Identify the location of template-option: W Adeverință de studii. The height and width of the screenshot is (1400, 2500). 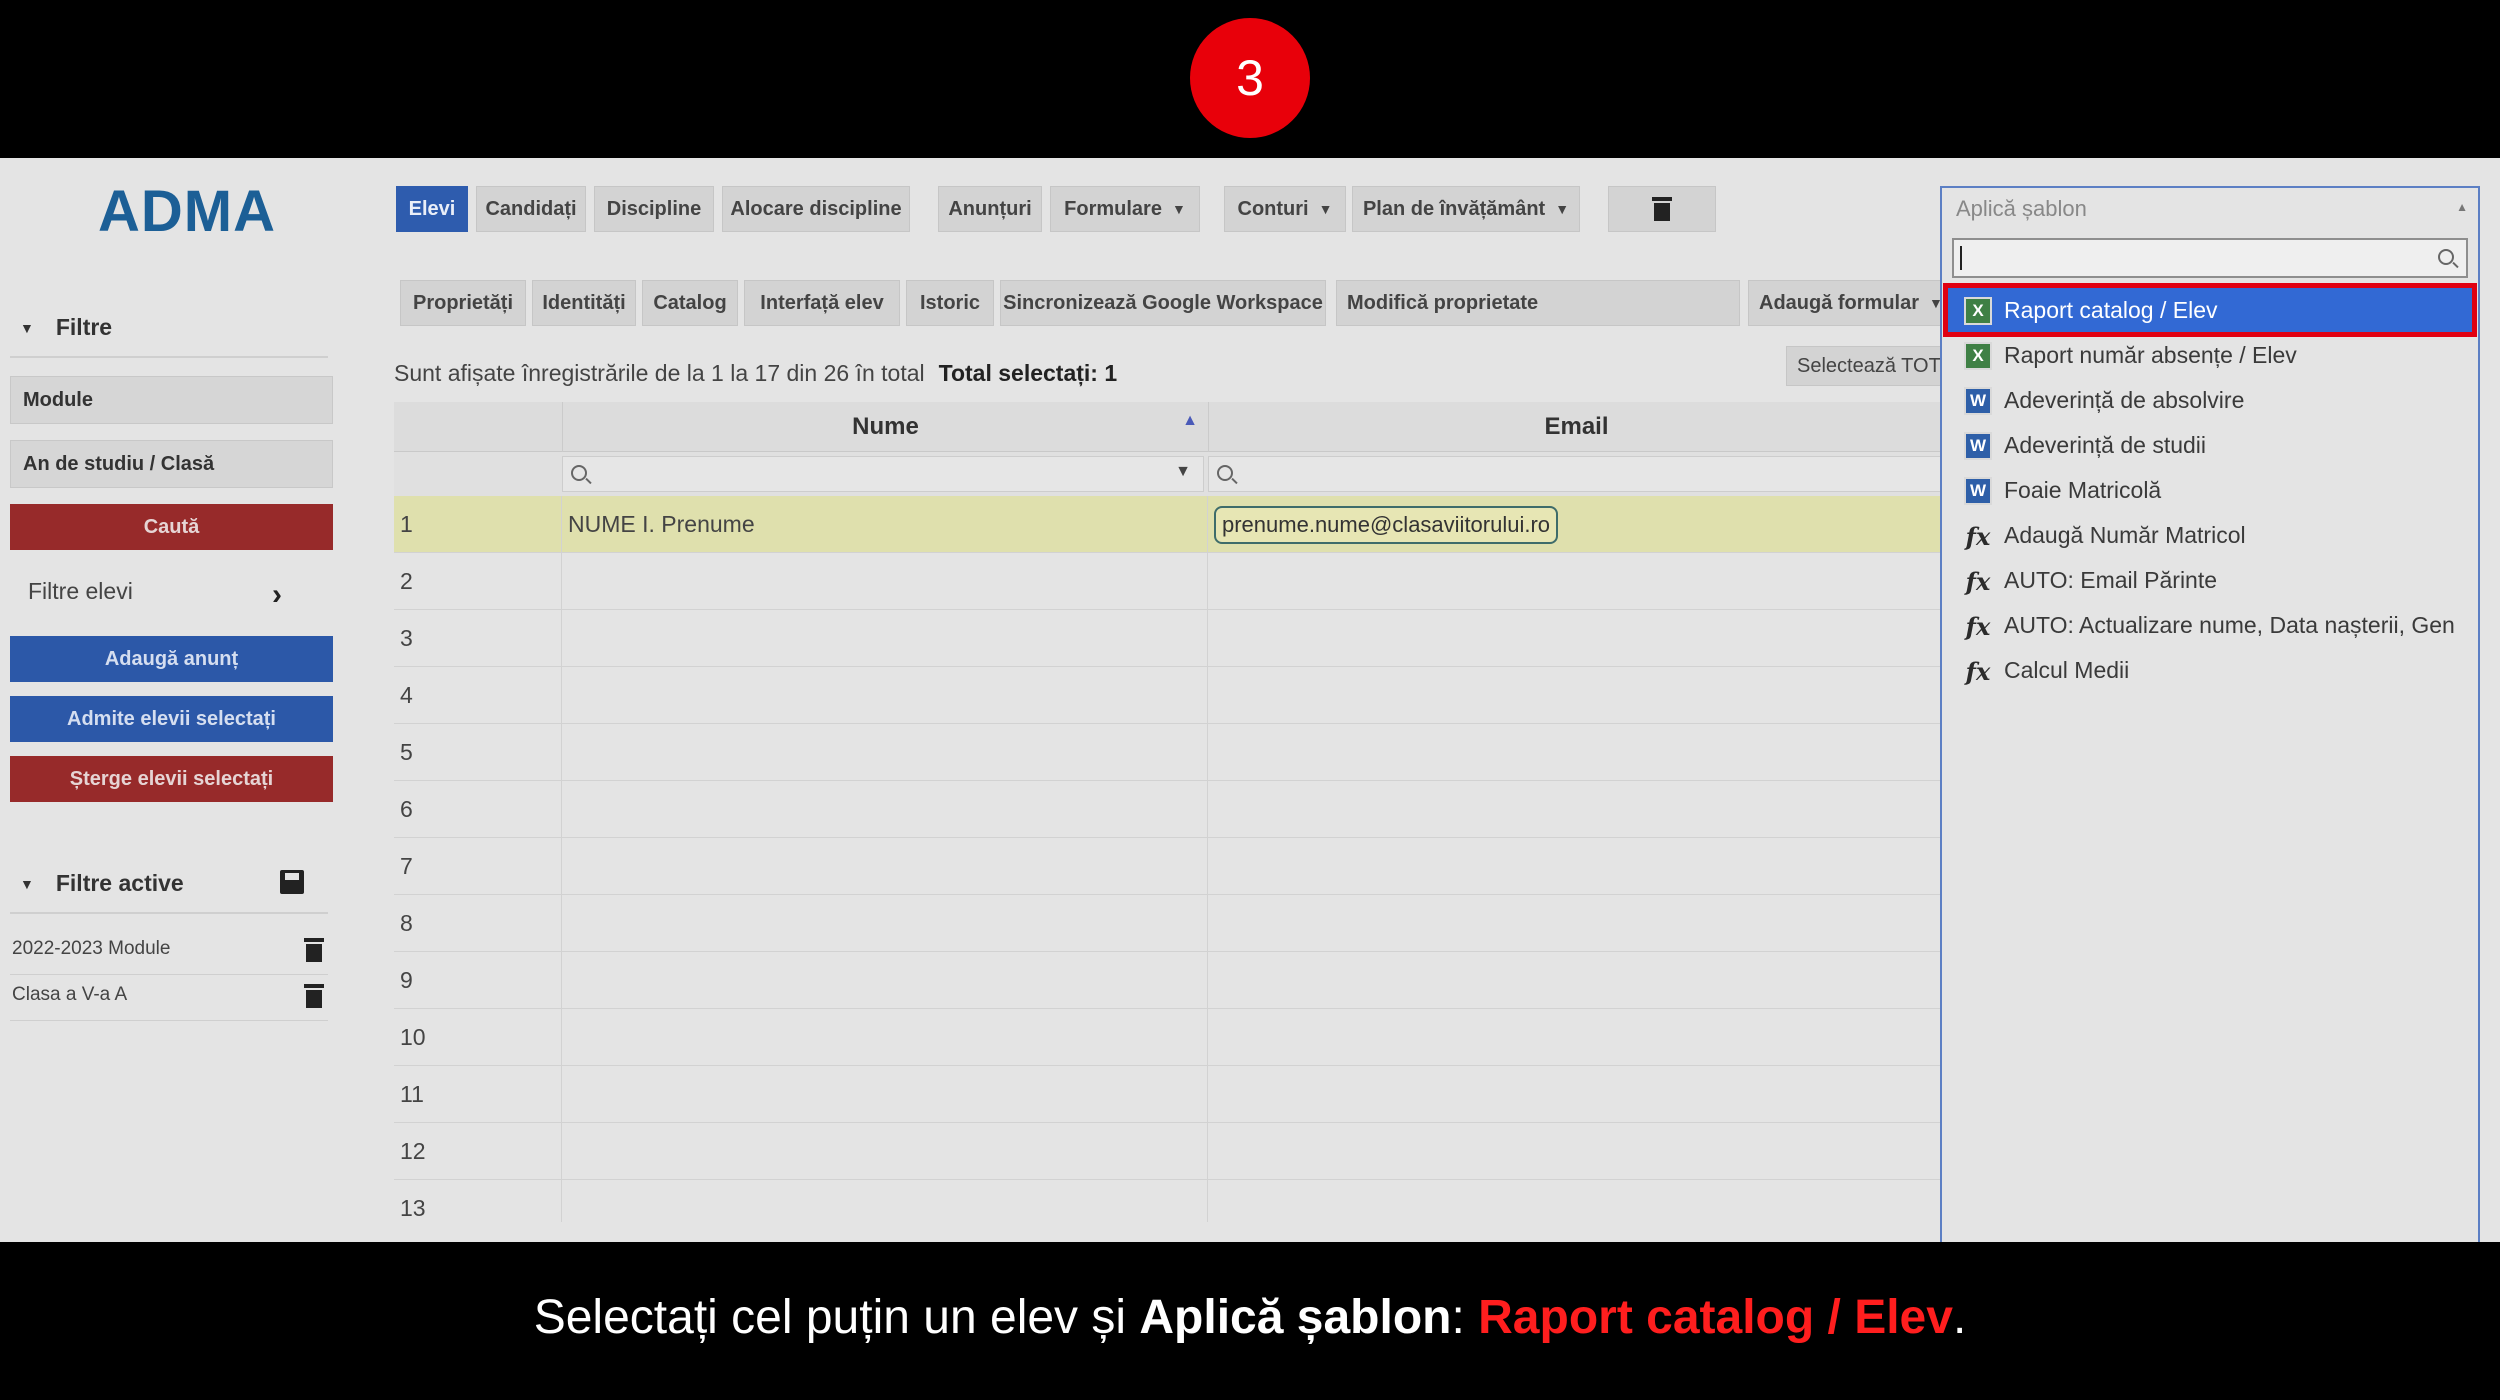
(2210, 445).